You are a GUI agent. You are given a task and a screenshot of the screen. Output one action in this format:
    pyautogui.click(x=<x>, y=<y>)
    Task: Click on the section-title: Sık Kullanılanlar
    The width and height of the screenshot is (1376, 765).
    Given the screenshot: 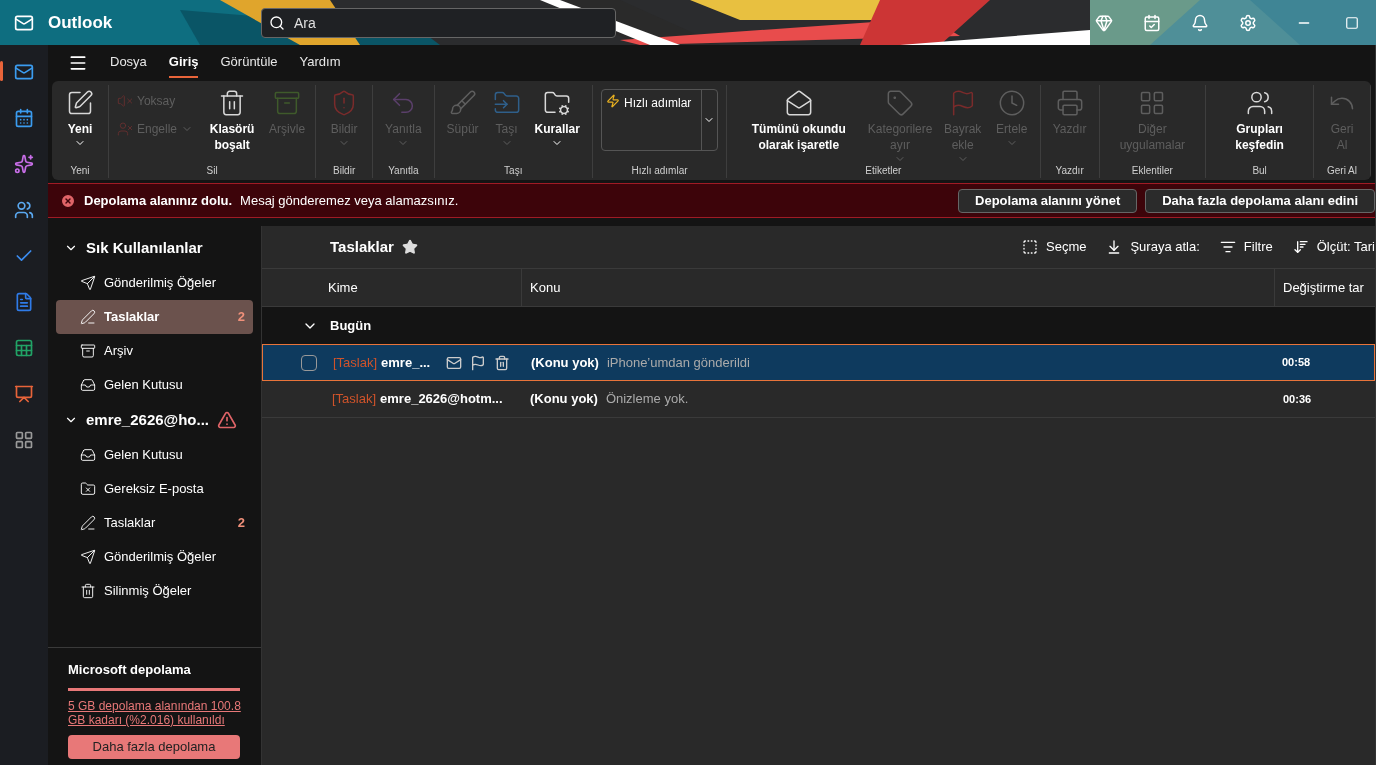 What is the action you would take?
    pyautogui.click(x=144, y=248)
    